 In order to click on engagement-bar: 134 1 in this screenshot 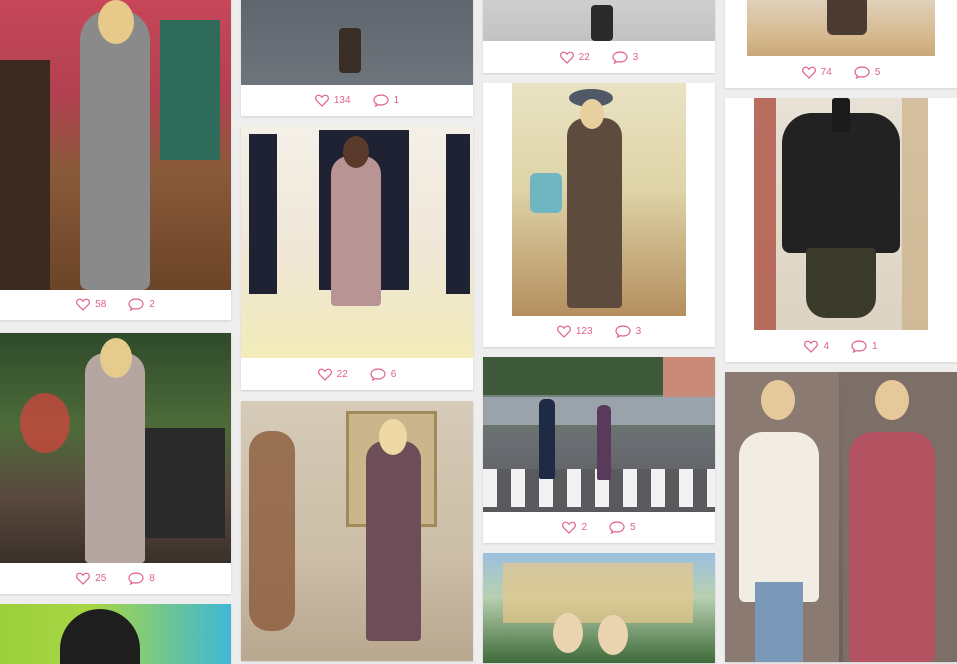, I will do `click(357, 100)`.